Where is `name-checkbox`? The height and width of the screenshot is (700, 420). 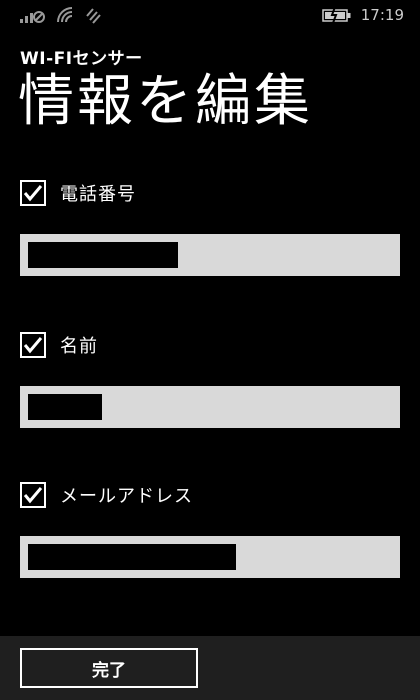
name-checkbox is located at coordinates (33, 345).